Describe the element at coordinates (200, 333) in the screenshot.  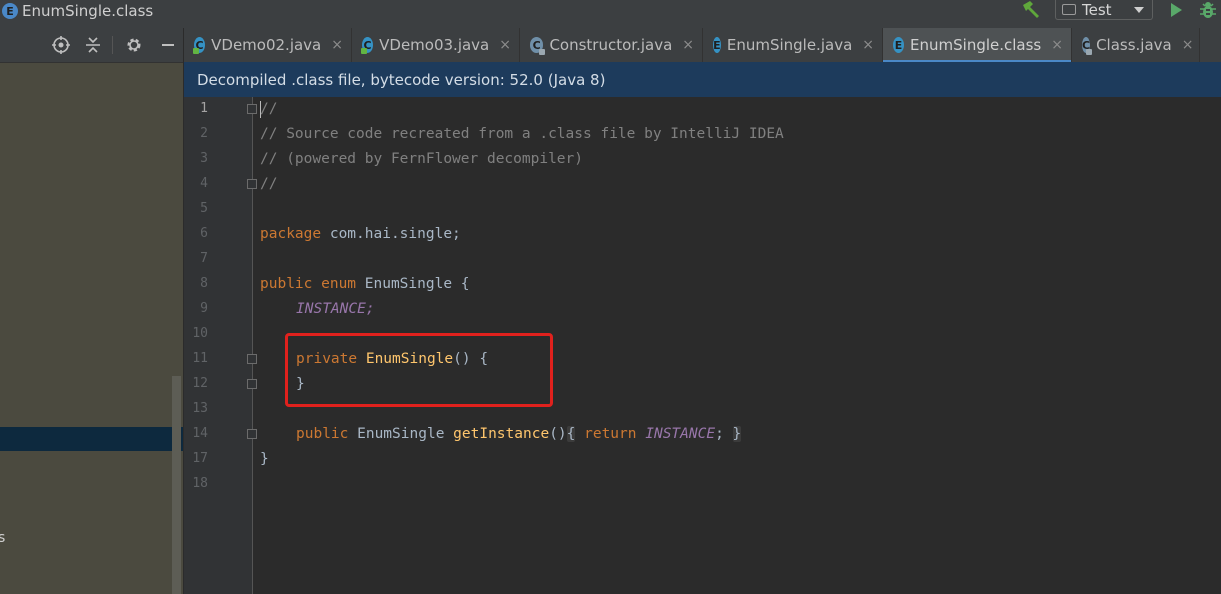
I see `line-number: 10` at that location.